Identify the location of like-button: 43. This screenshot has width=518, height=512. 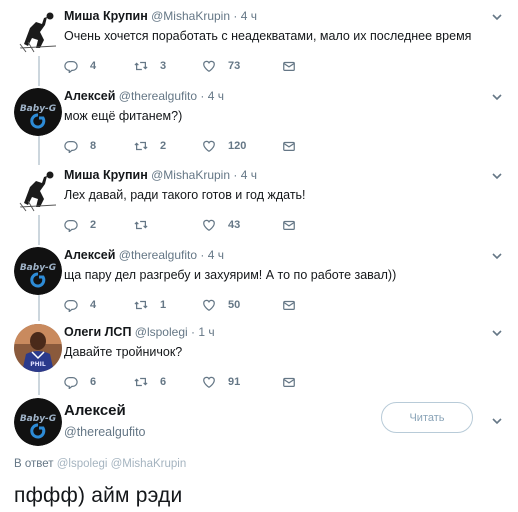
(242, 225).